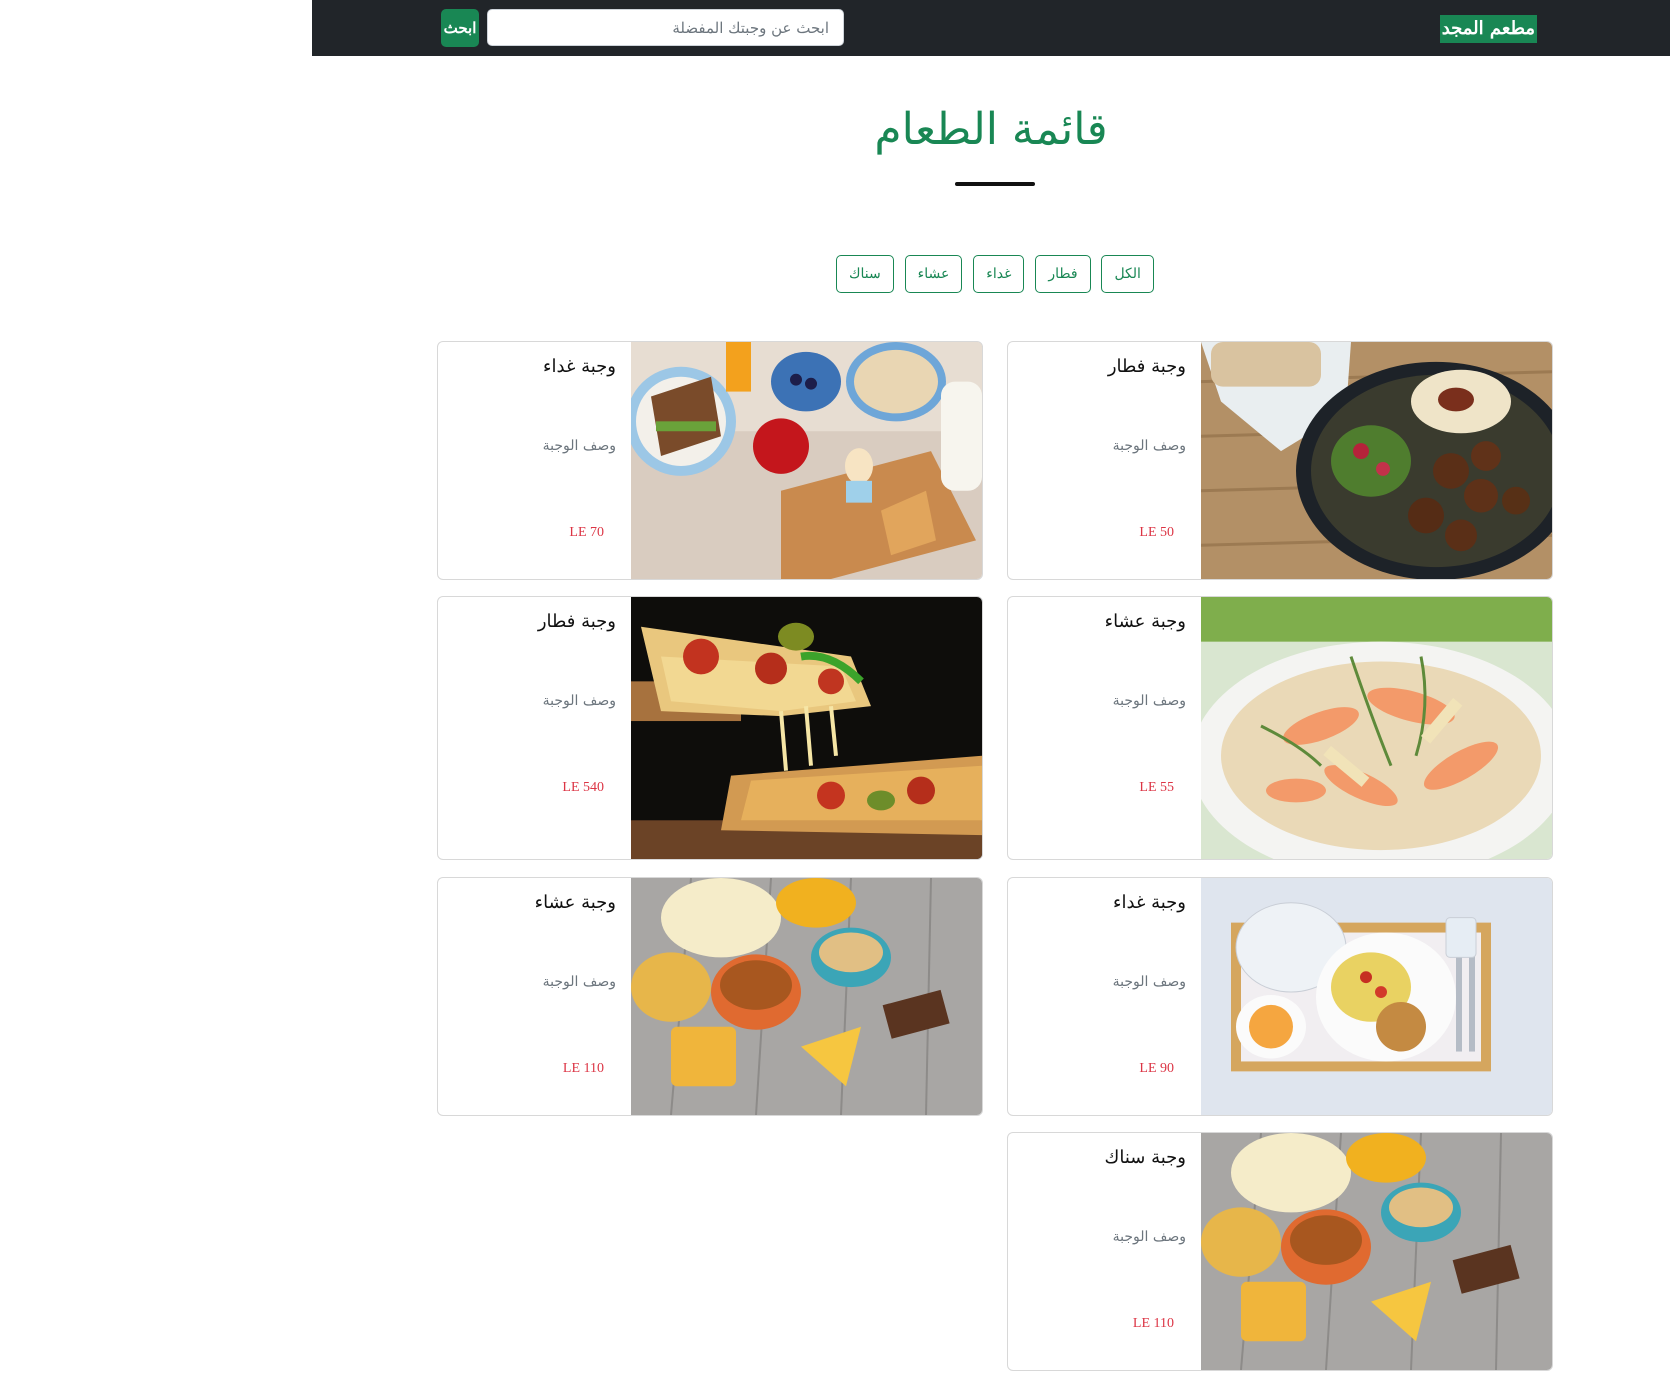  Describe the element at coordinates (865, 274) in the screenshot. I see `filter-snack-button: سناك` at that location.